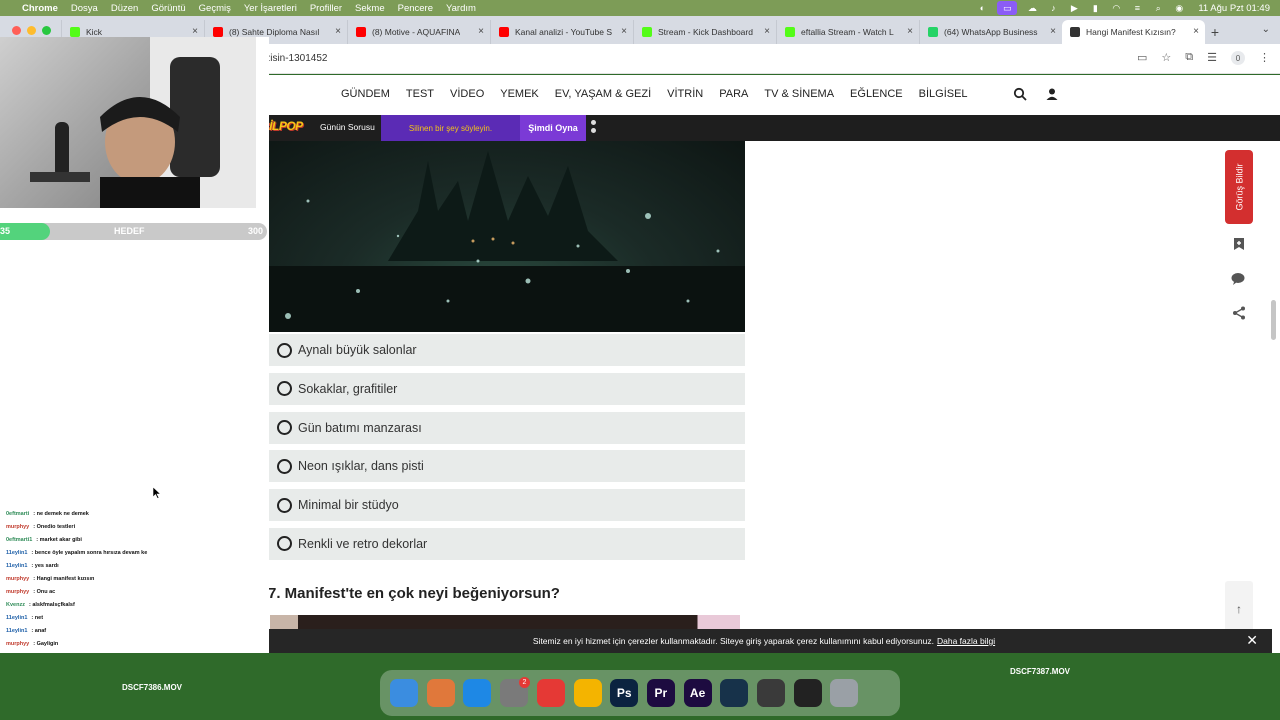  I want to click on menubar-clock: 11 Ağu Pzt 01:49, so click(1234, 8).